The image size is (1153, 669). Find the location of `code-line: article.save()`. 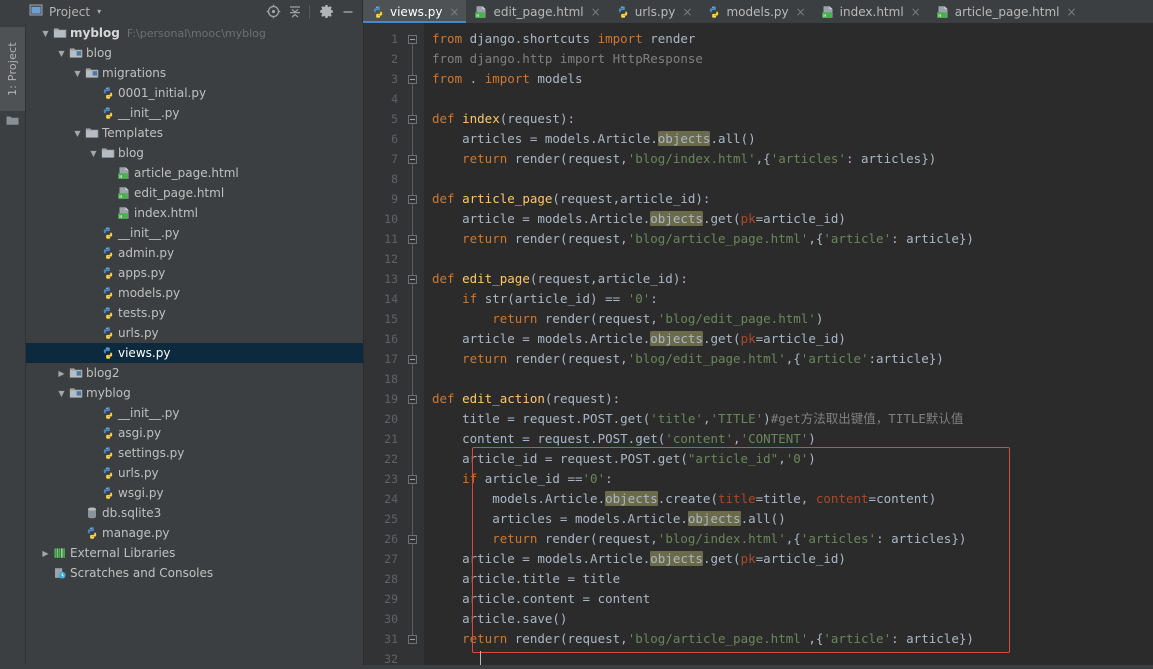

code-line: article.save() is located at coordinates (499, 619).